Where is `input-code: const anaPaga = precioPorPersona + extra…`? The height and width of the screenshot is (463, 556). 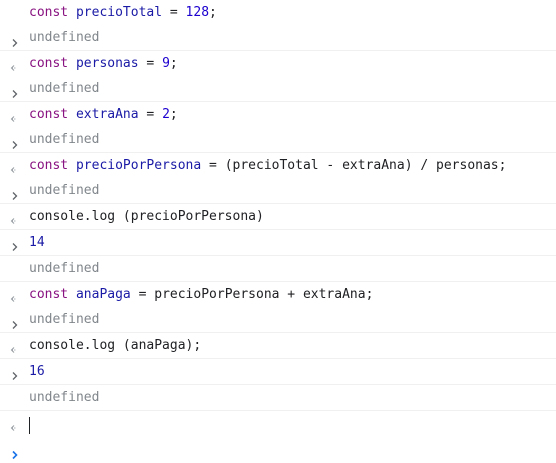 input-code: const anaPaga = precioPorPersona + extra… is located at coordinates (201, 294).